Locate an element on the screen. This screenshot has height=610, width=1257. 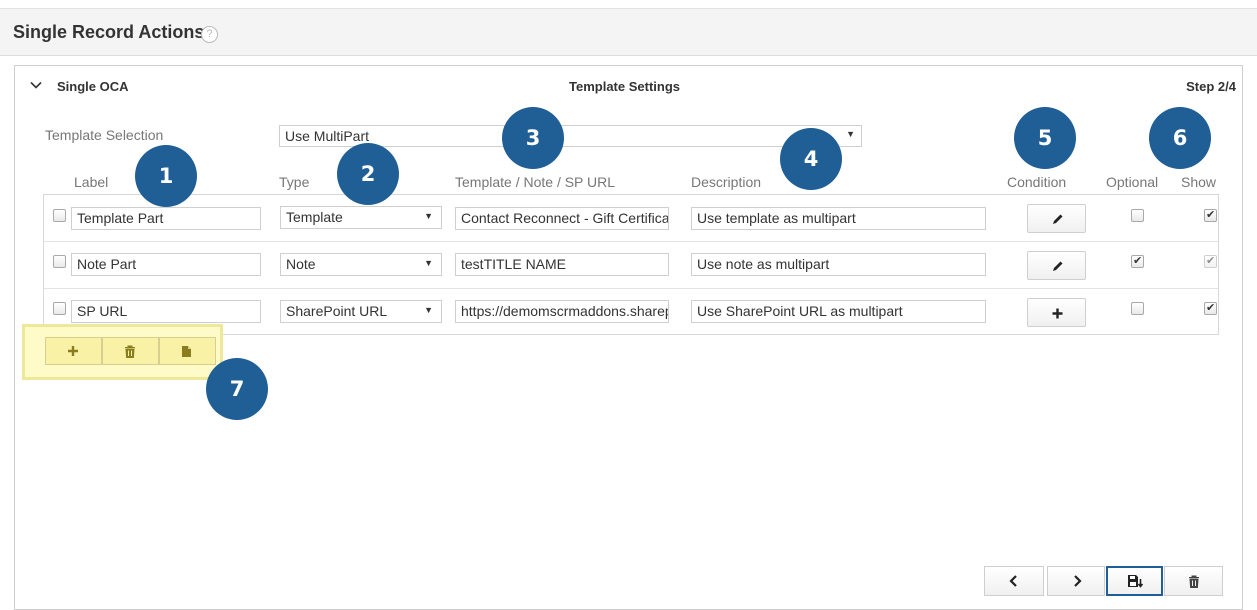
type-value: Template is located at coordinates (314, 217).